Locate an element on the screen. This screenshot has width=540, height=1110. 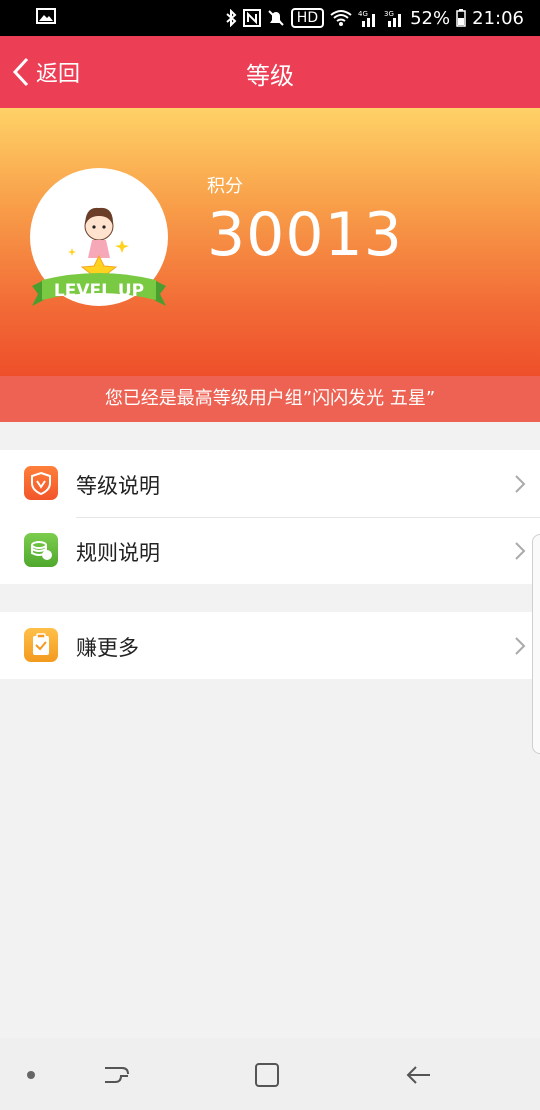
rules-description-item: 规则说明 is located at coordinates (270, 550).